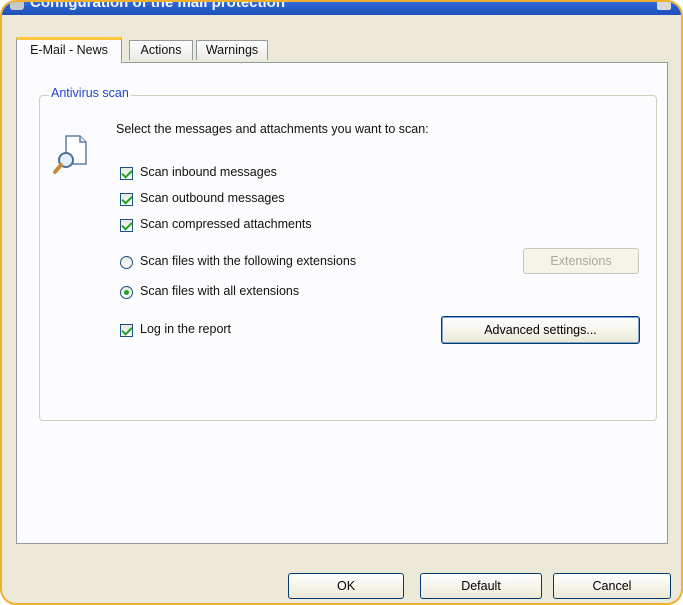  I want to click on group-label: Antivirus scan, so click(90, 93).